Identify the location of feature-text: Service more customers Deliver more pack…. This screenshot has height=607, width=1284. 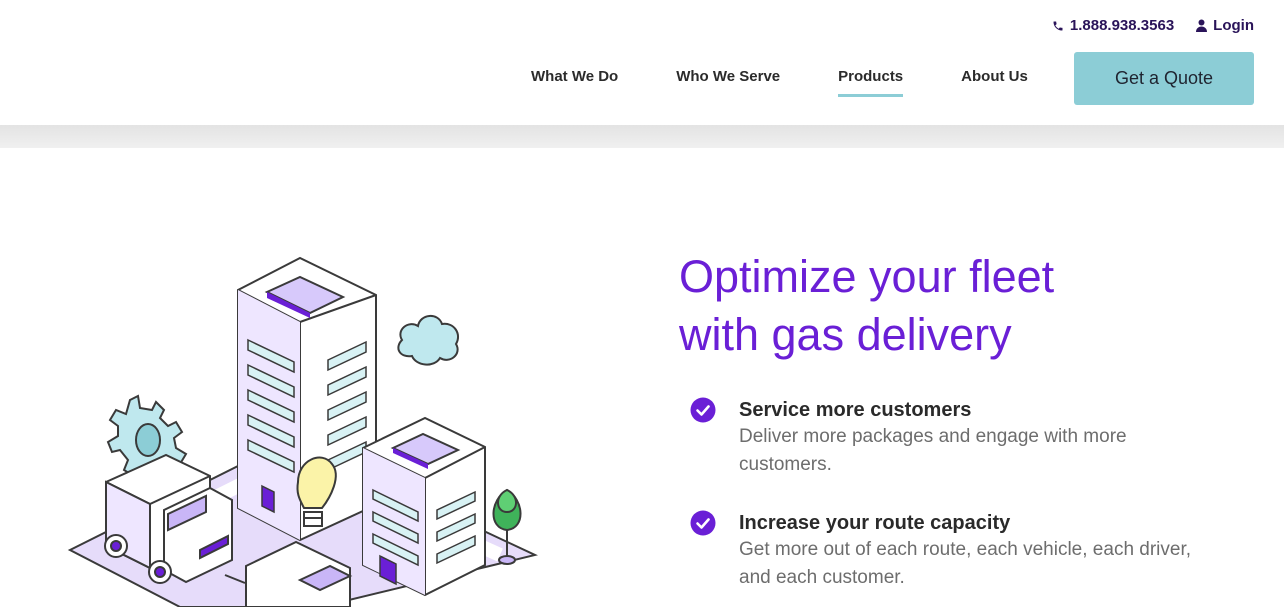
(974, 438).